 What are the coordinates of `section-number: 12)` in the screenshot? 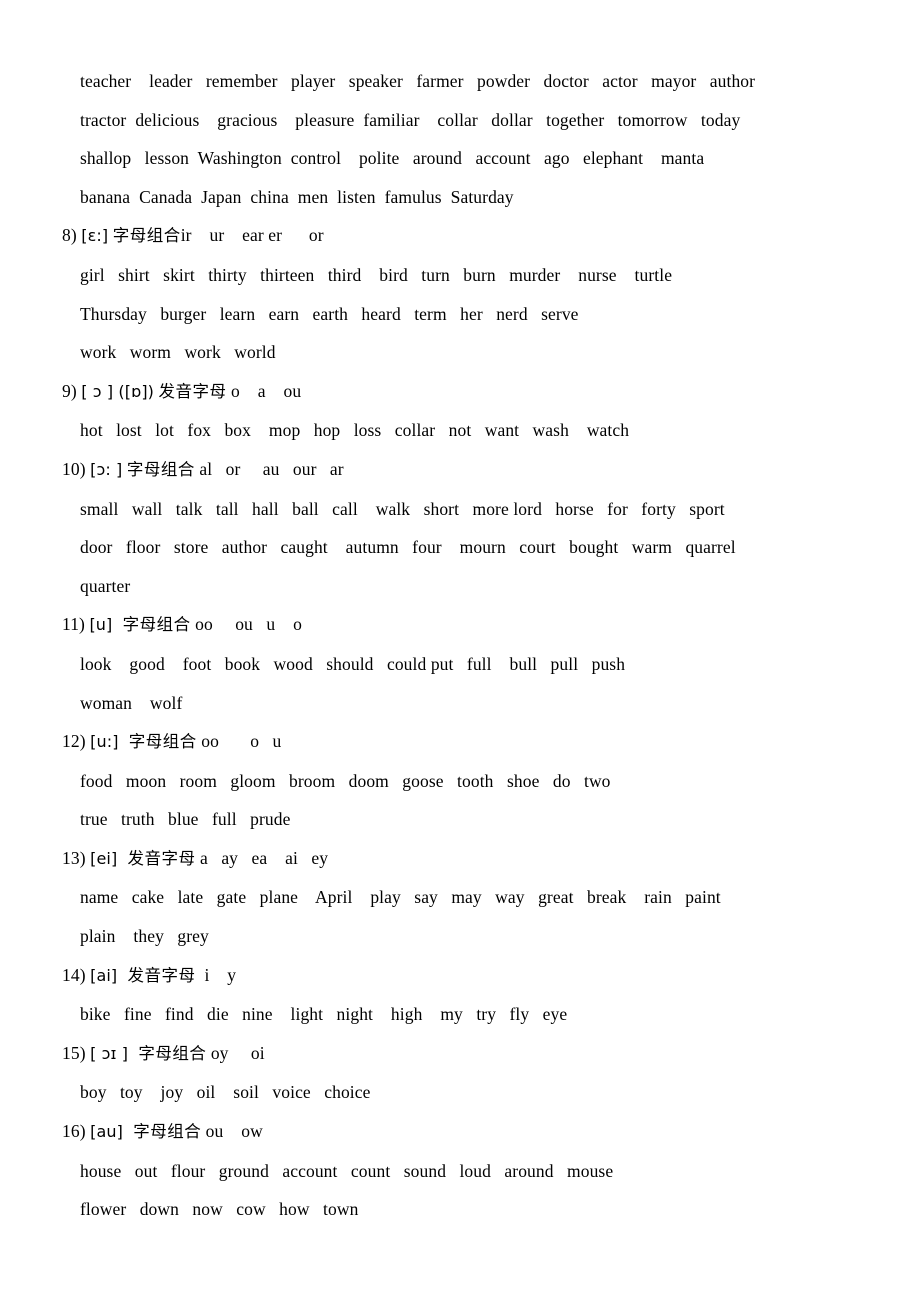 It's located at (74, 741).